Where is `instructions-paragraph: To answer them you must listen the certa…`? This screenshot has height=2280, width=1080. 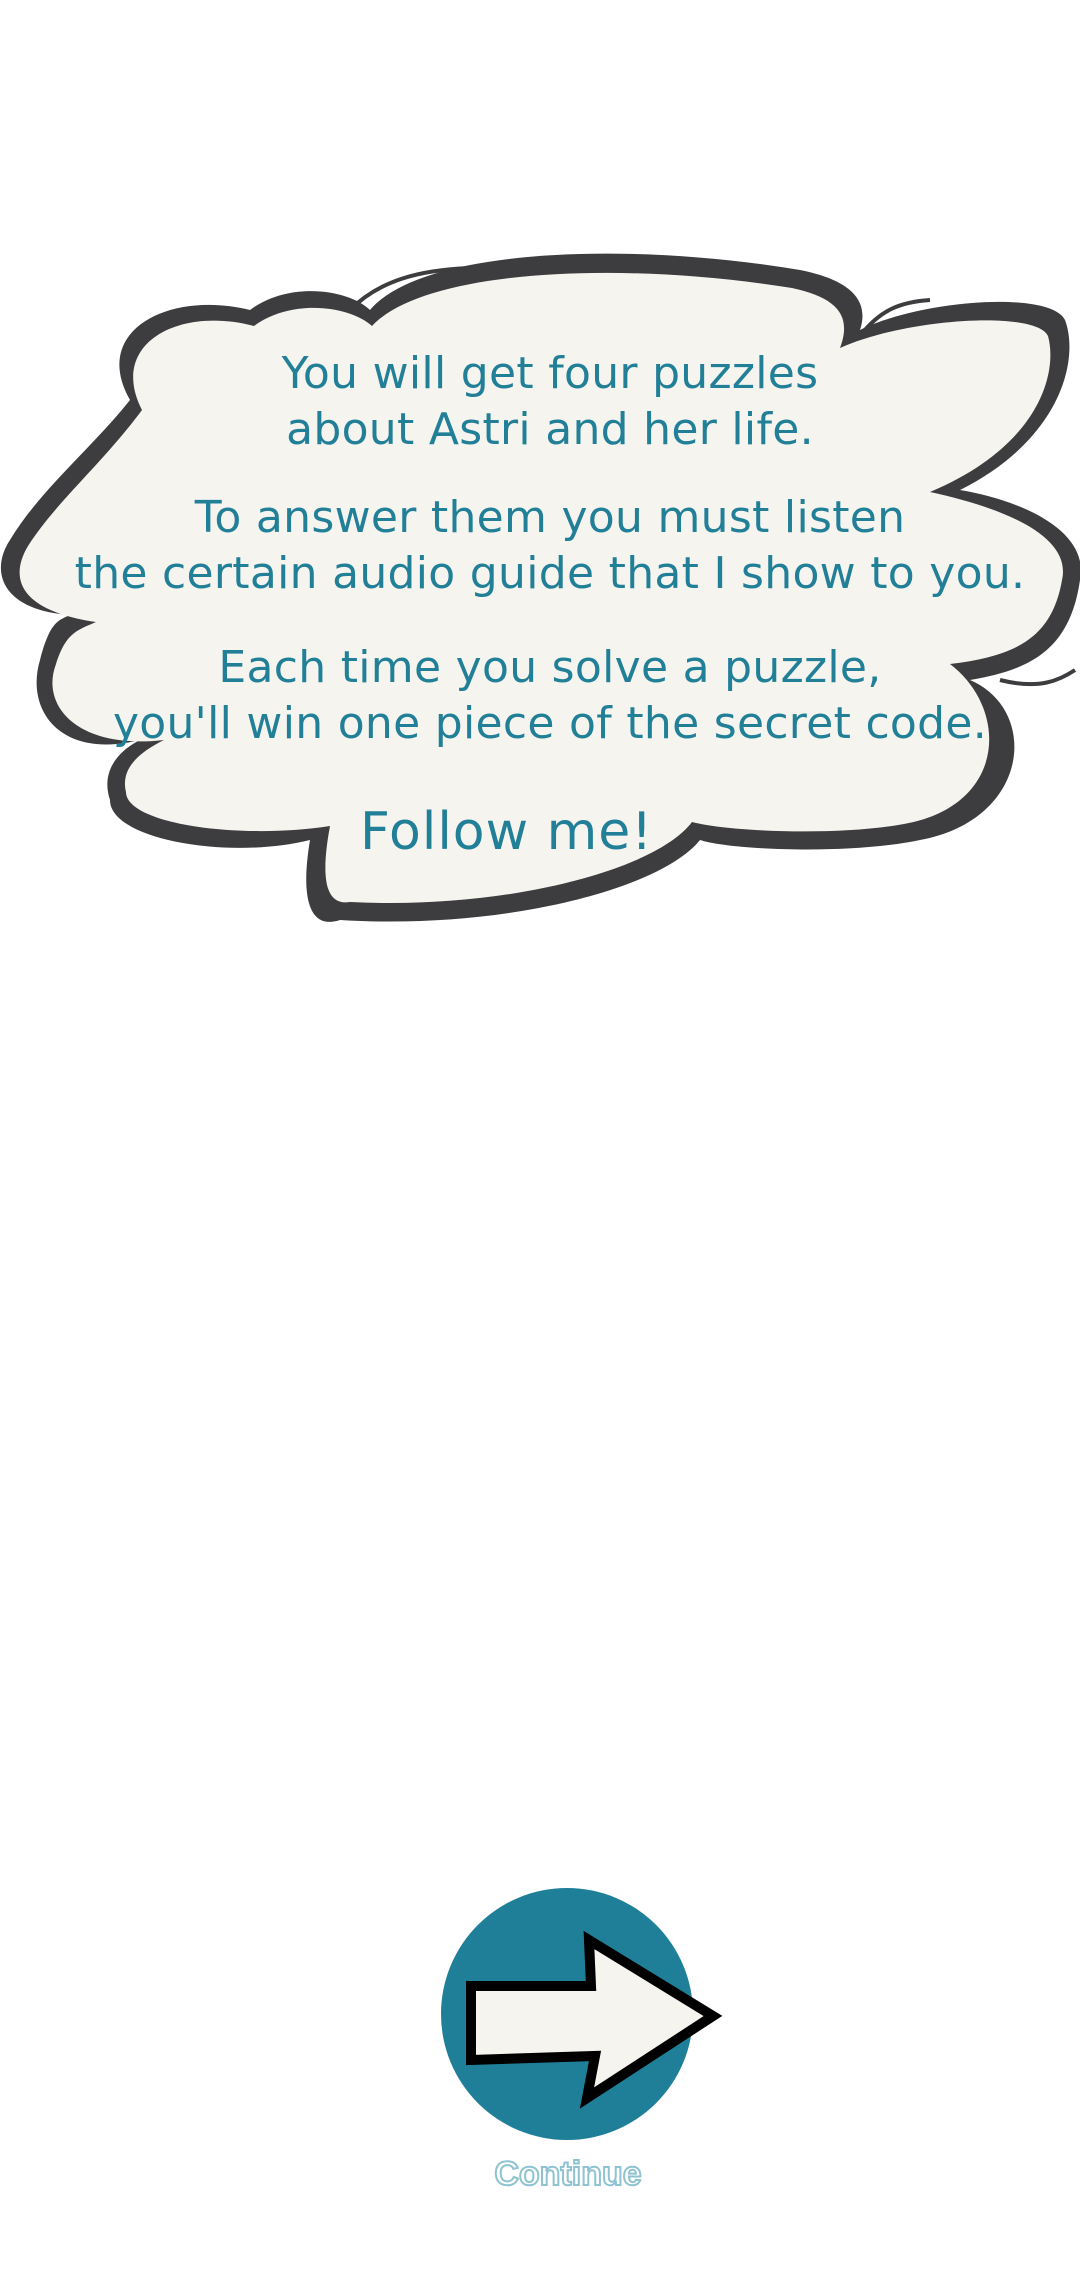 instructions-paragraph: To answer them you must listen the certa… is located at coordinates (550, 546).